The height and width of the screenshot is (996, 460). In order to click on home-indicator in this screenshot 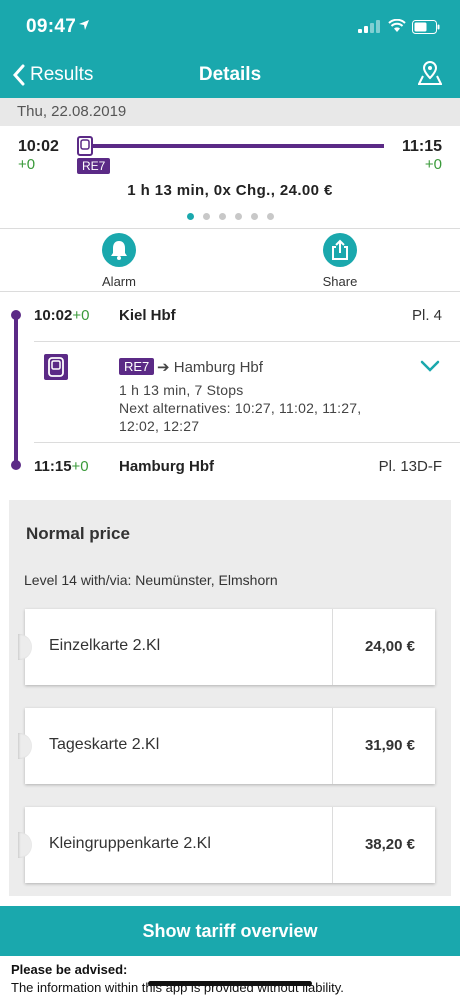, I will do `click(230, 983)`.